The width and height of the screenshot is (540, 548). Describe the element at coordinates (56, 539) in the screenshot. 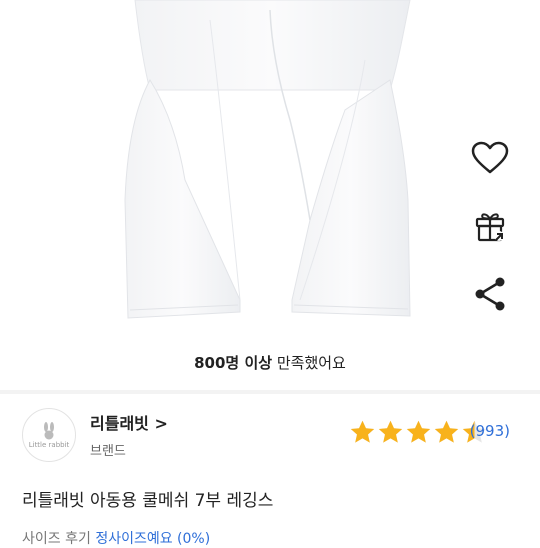

I see `size-review-label: 사이즈 후기` at that location.